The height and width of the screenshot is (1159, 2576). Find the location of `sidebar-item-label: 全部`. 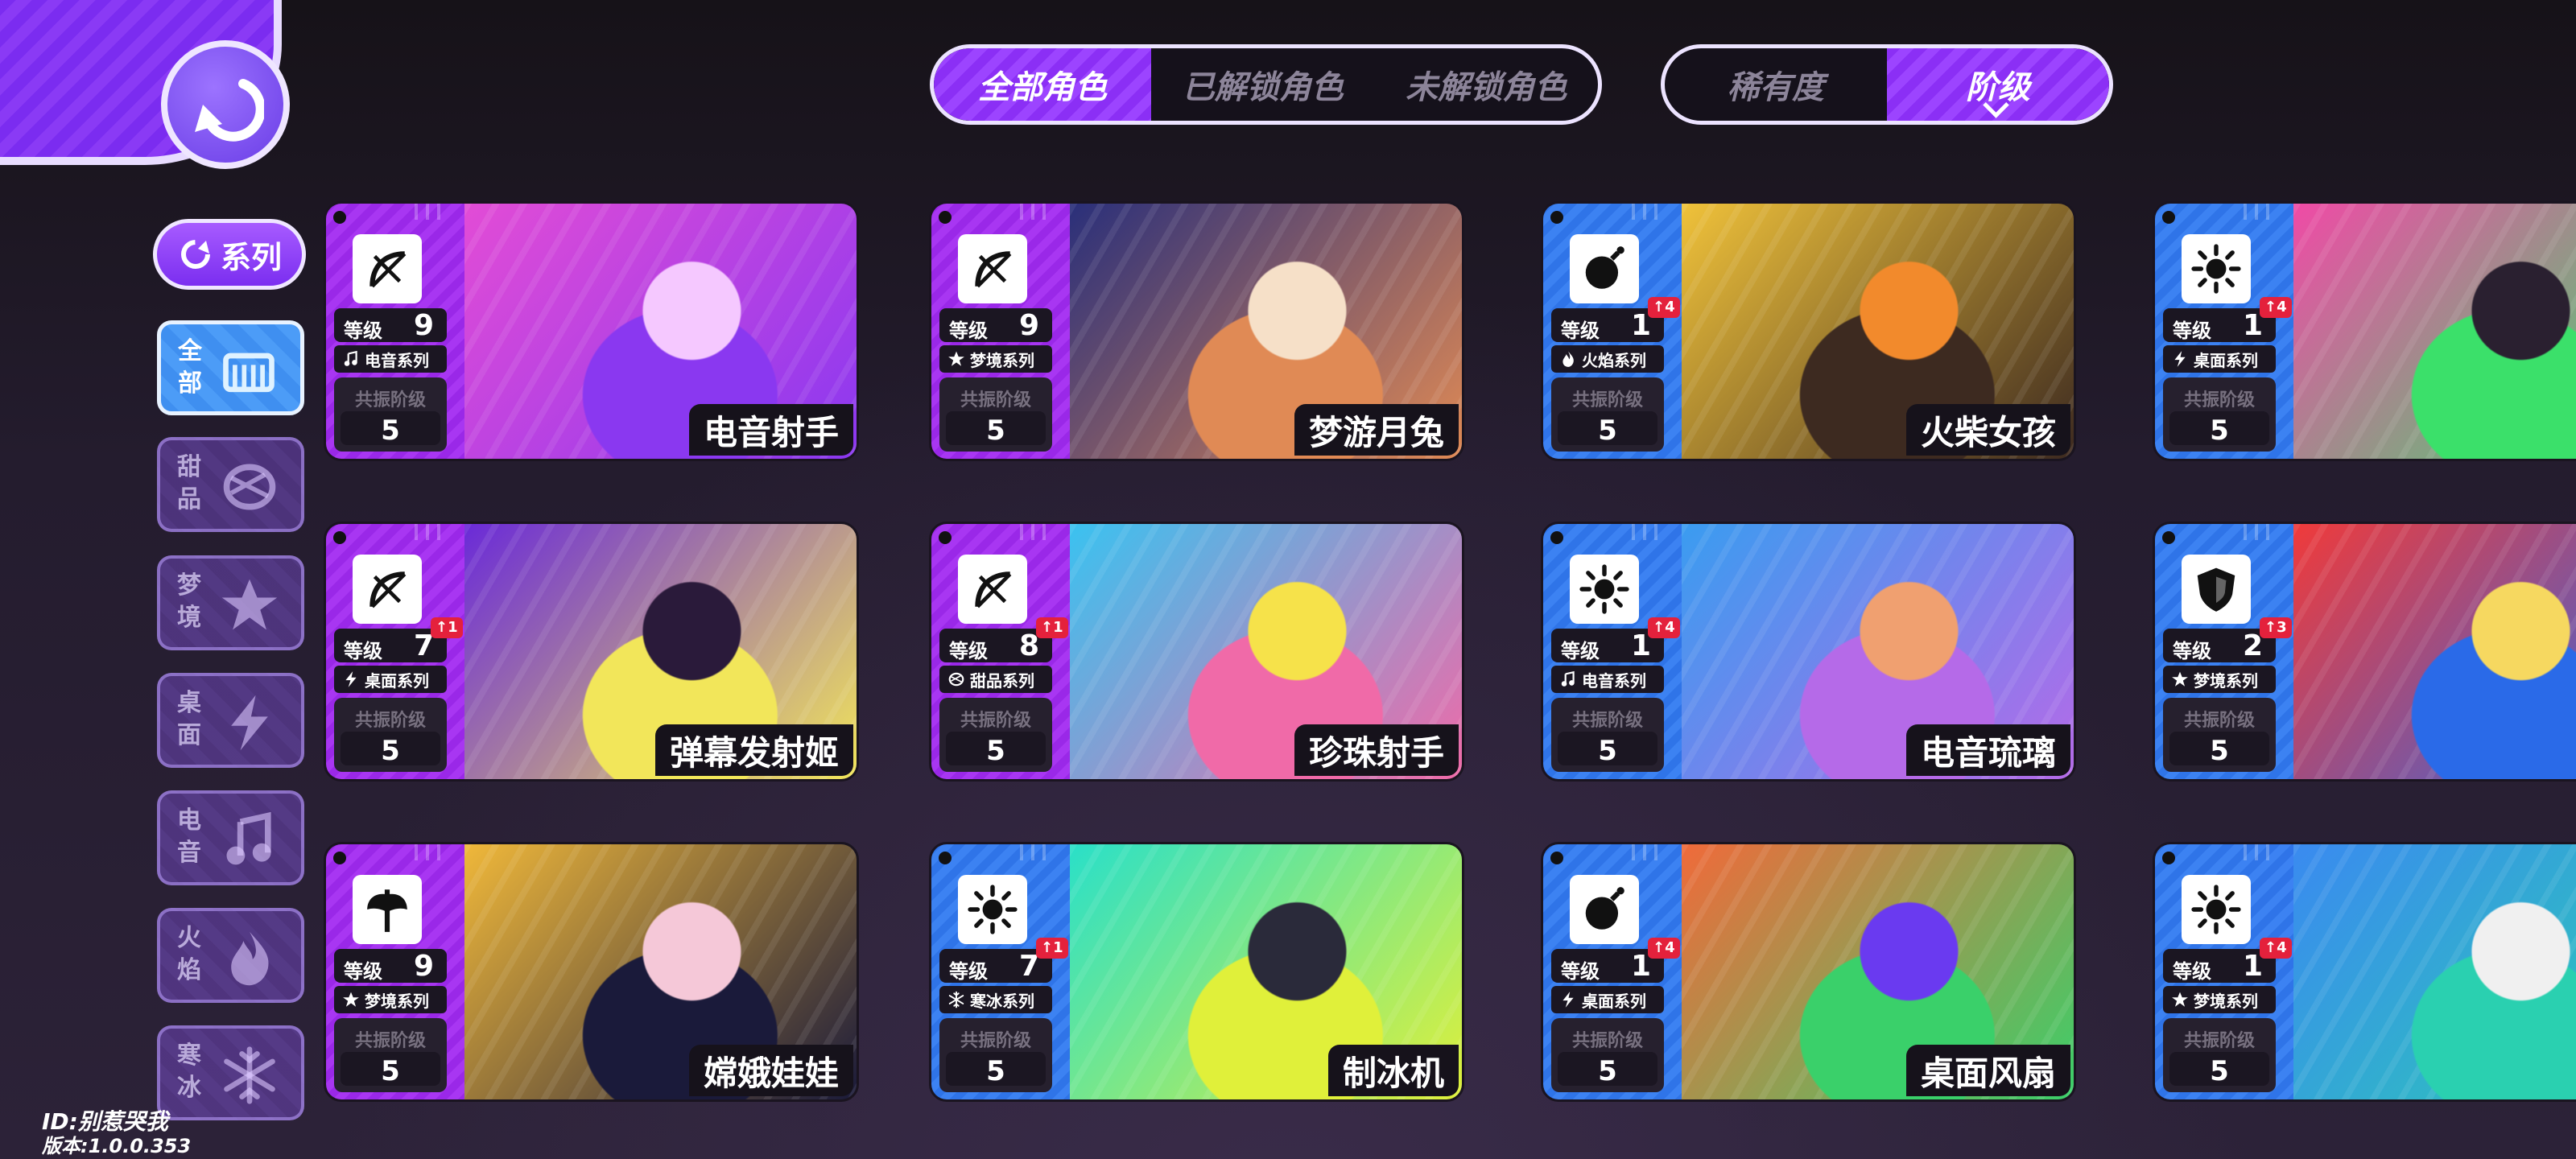

sidebar-item-label: 全部 is located at coordinates (190, 367).